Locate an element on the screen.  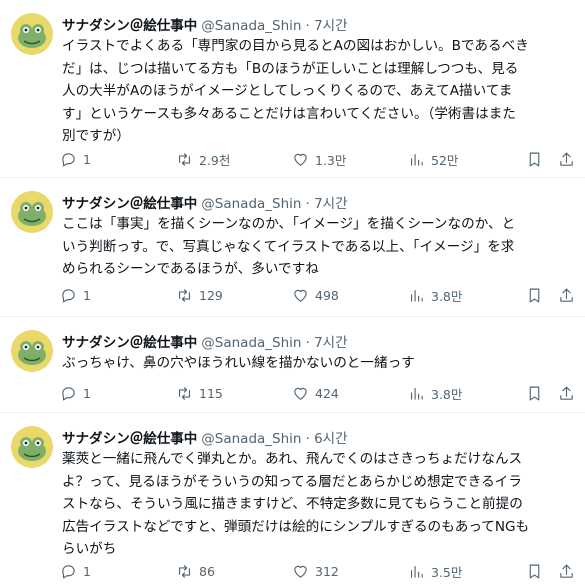
text-line: イラストでよくある「専門家の目から見るとAの図はおかしい。Bであるべき is located at coordinates (295, 46).